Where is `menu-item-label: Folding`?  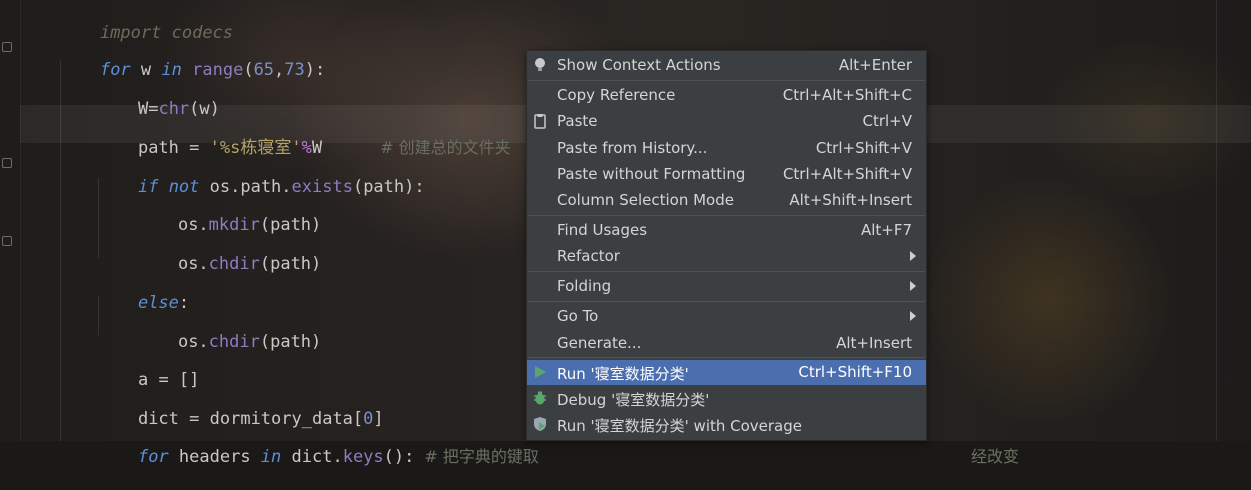 menu-item-label: Folding is located at coordinates (584, 286).